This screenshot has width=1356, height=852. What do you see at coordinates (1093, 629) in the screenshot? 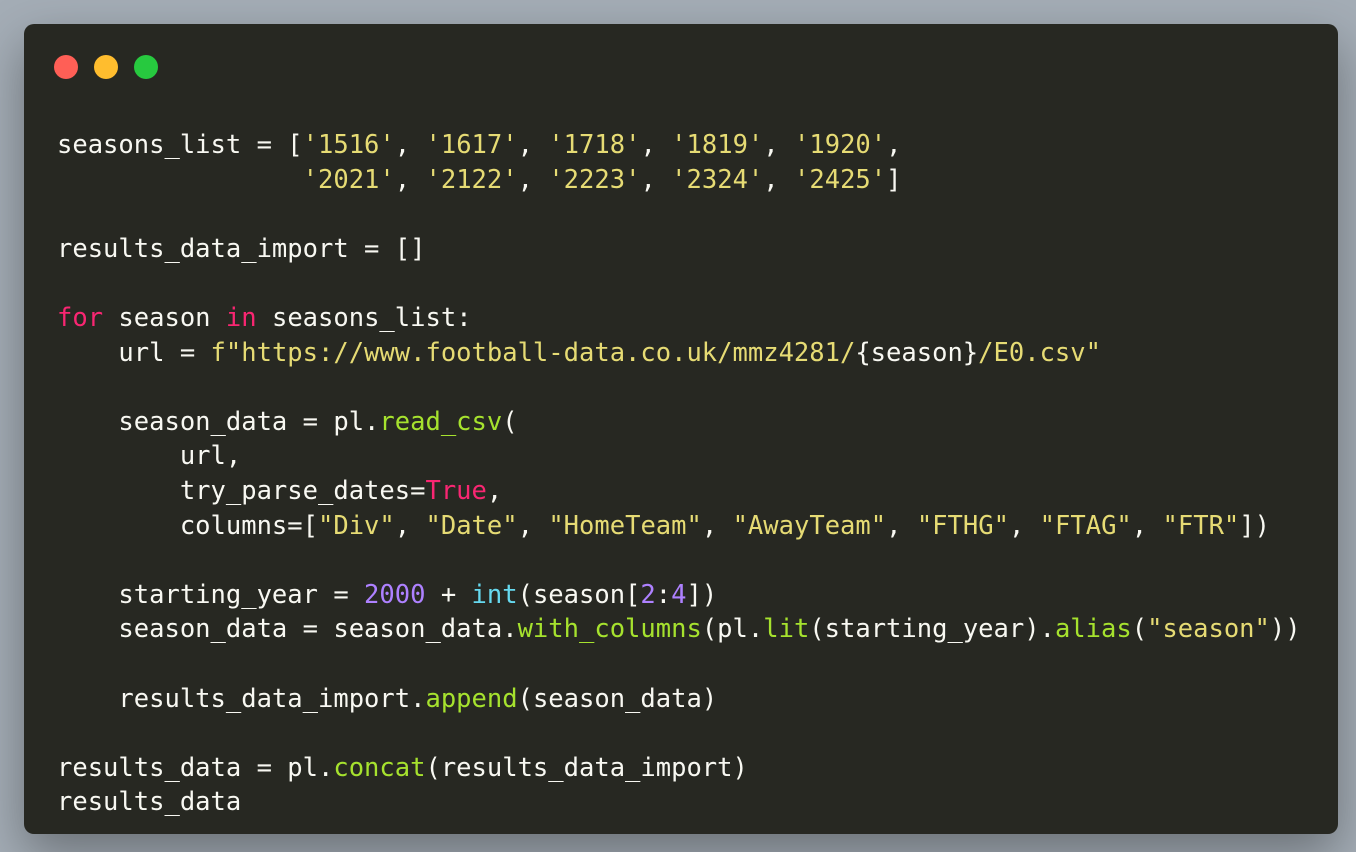
I see `code-token: alias` at bounding box center [1093, 629].